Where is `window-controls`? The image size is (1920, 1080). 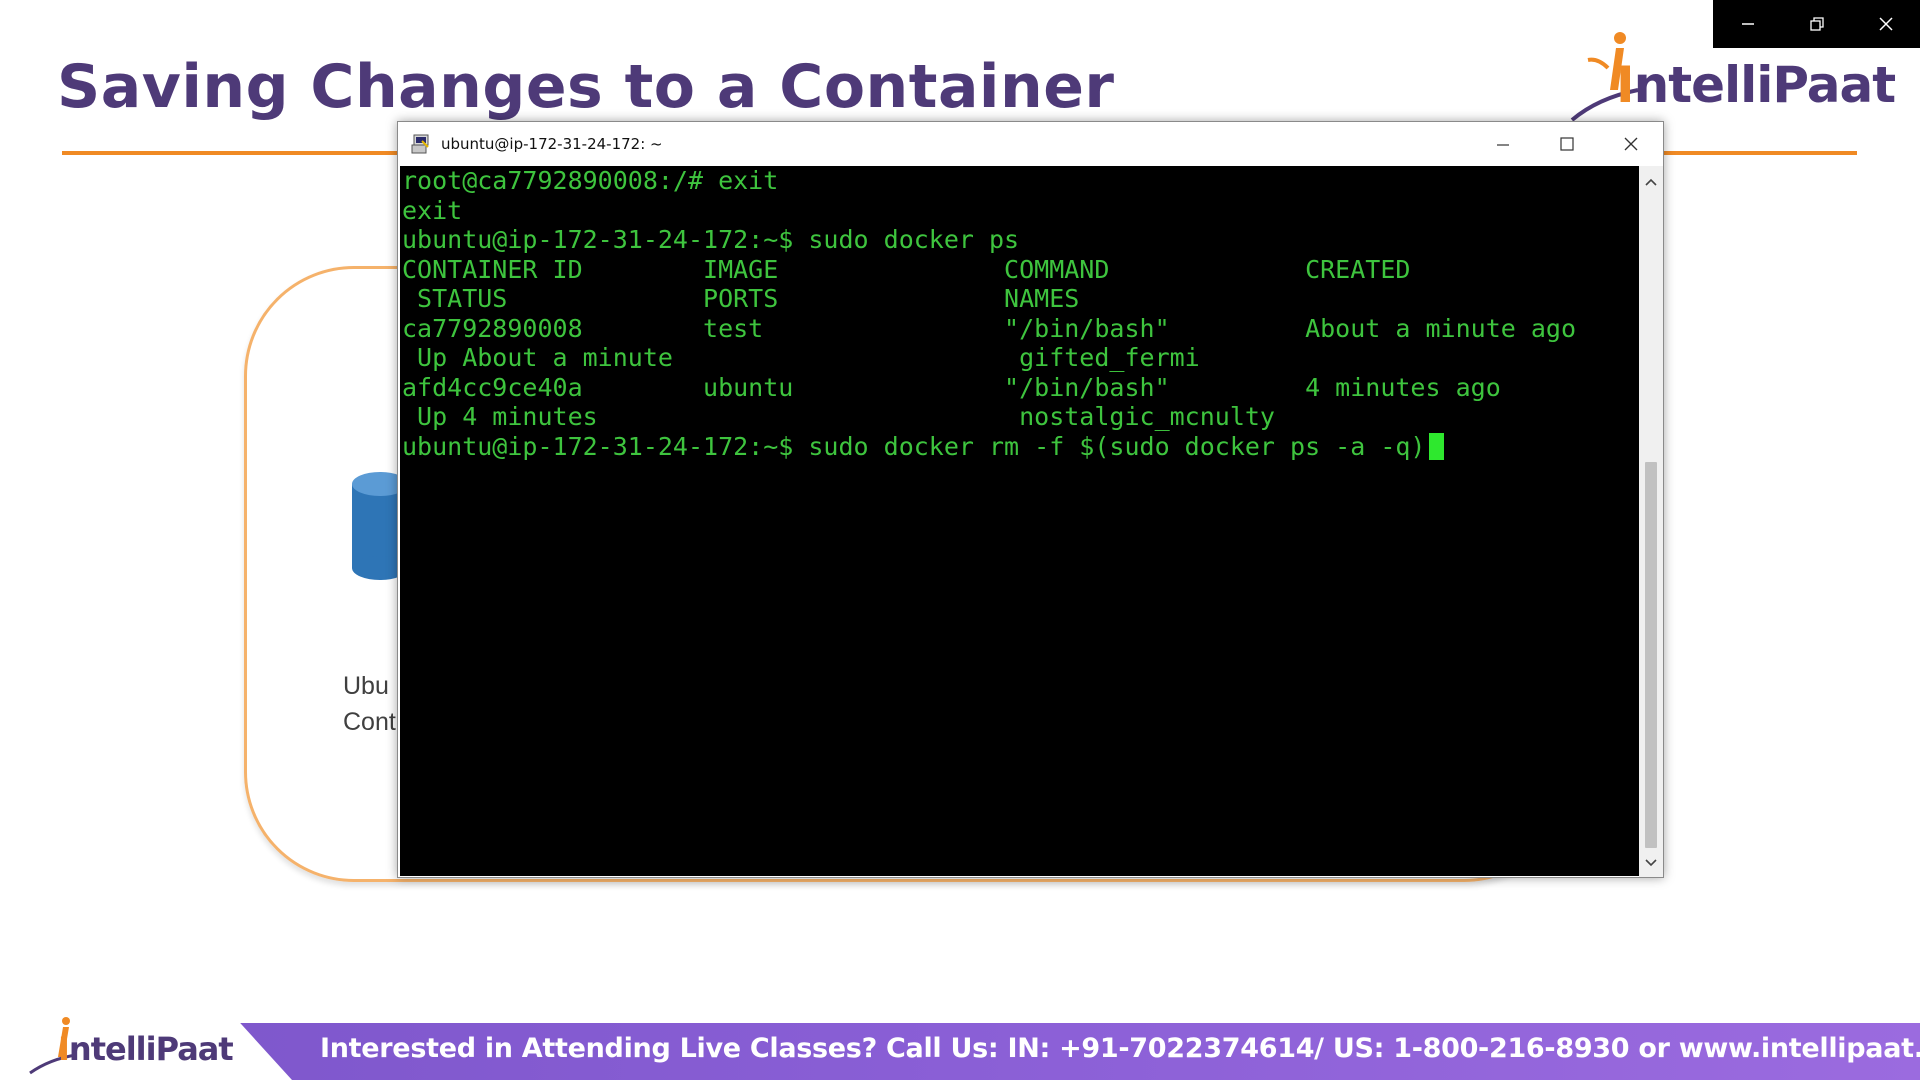 window-controls is located at coordinates (1816, 24).